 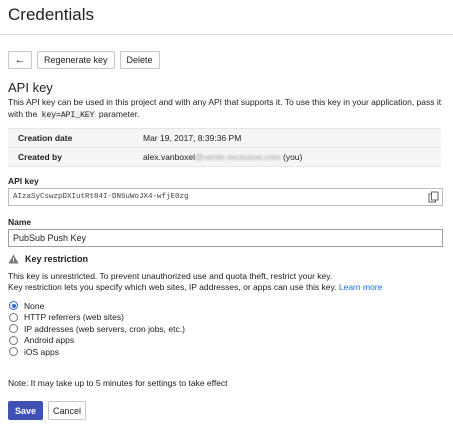 What do you see at coordinates (57, 259) in the screenshot?
I see `key-restriction-title: Key restriction` at bounding box center [57, 259].